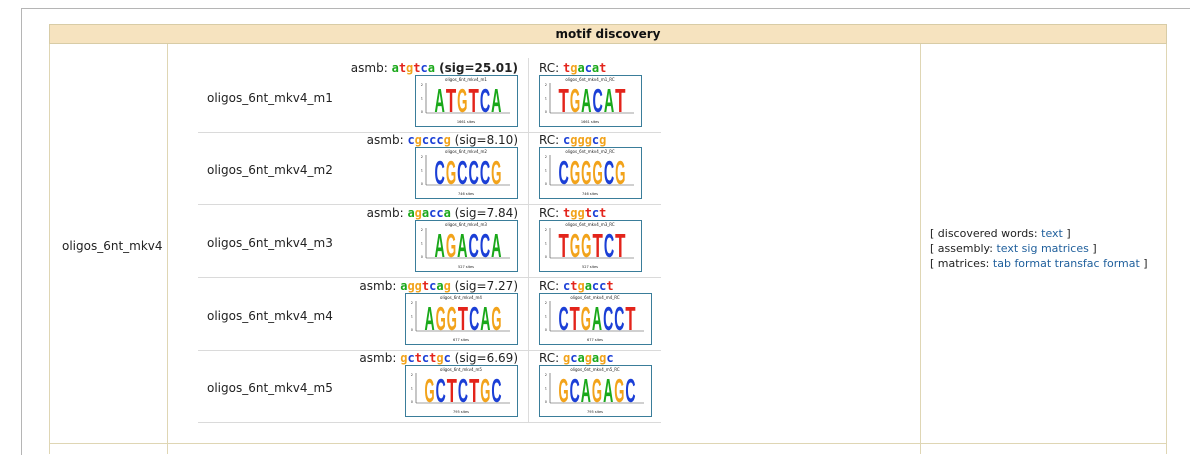 Image resolution: width=1190 pixels, height=455 pixels. I want to click on rc-motif-logo: oligos_6nt_mkv4_m4_RC 2 1 0 C T G A C C T 677 sites, so click(595, 319).